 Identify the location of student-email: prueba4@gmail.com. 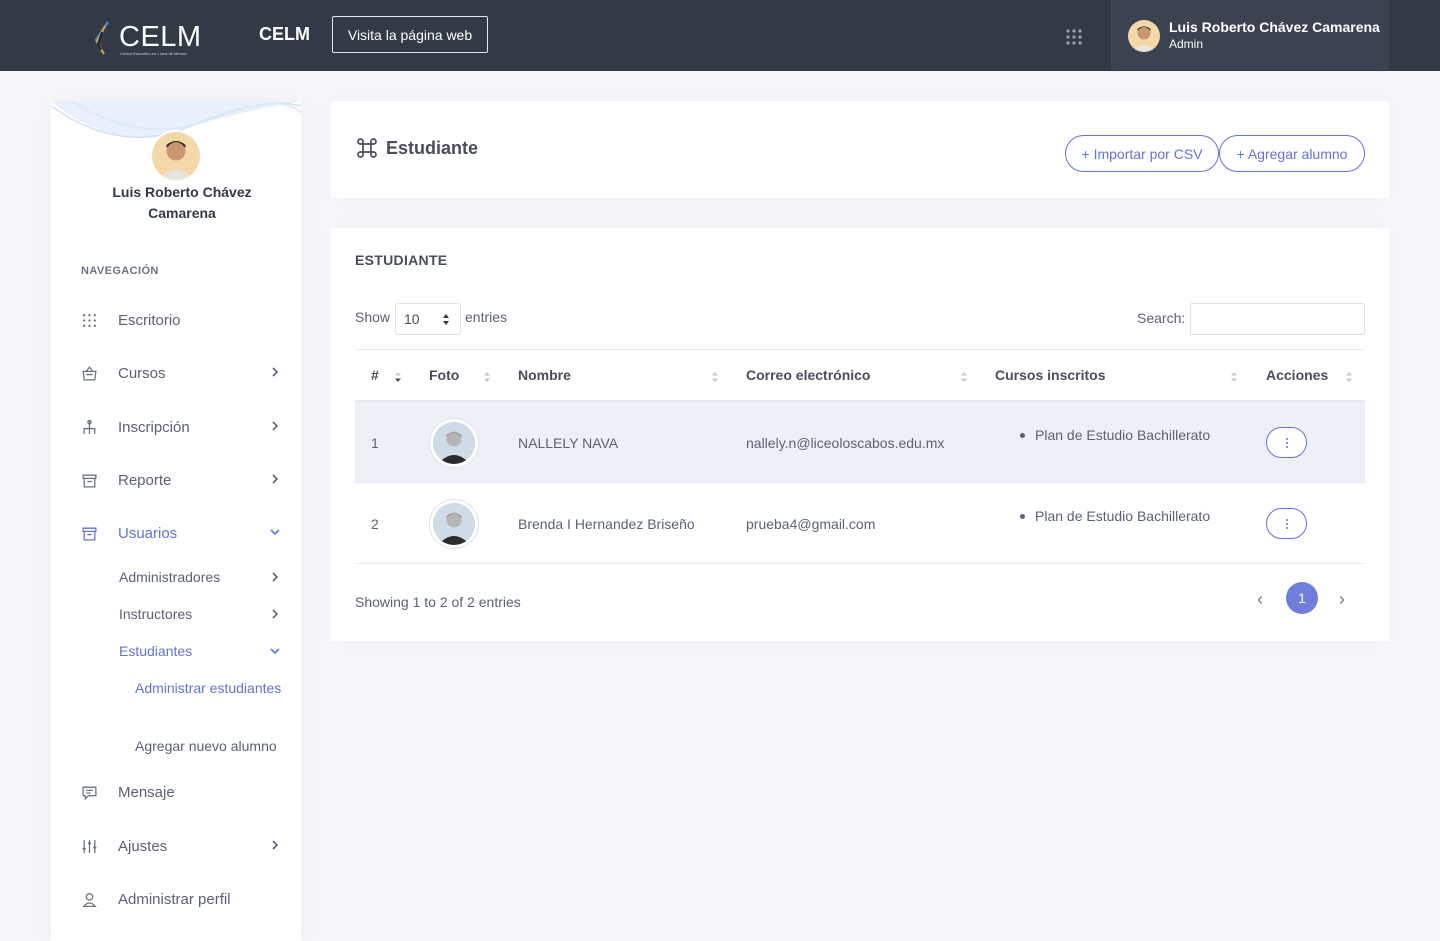
(811, 524).